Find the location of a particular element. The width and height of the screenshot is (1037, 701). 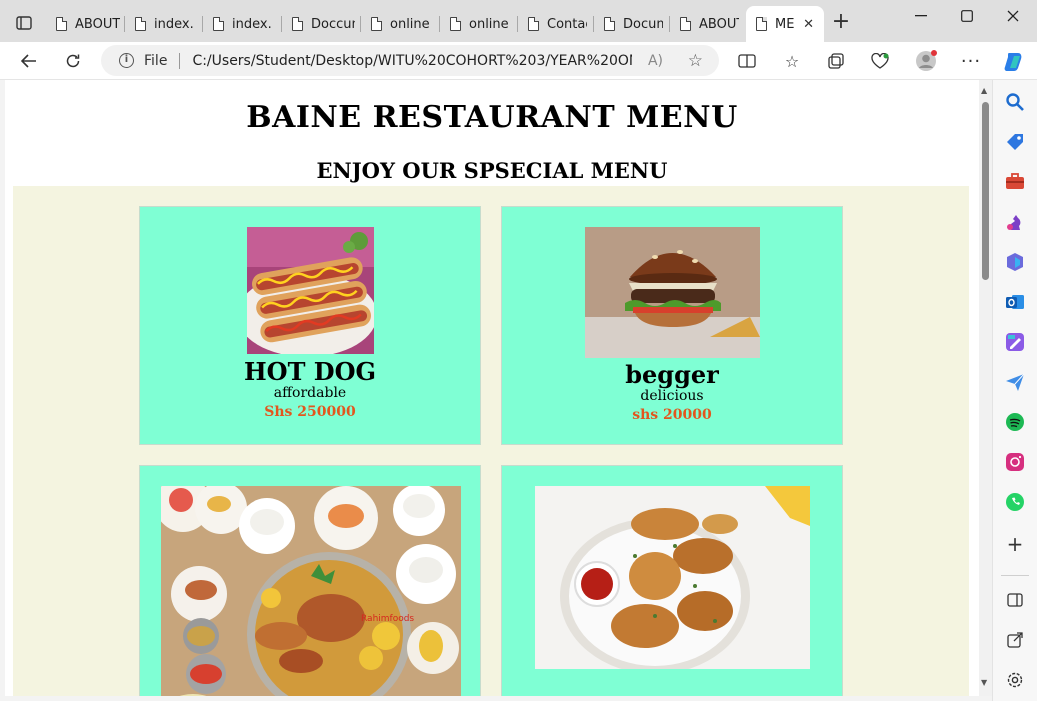

page-subtitle: ENJOY OUR SPSECIAL MENU is located at coordinates (492, 170).